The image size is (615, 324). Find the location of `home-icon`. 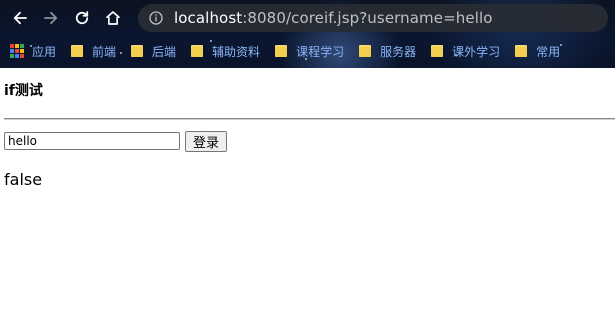

home-icon is located at coordinates (113, 18).